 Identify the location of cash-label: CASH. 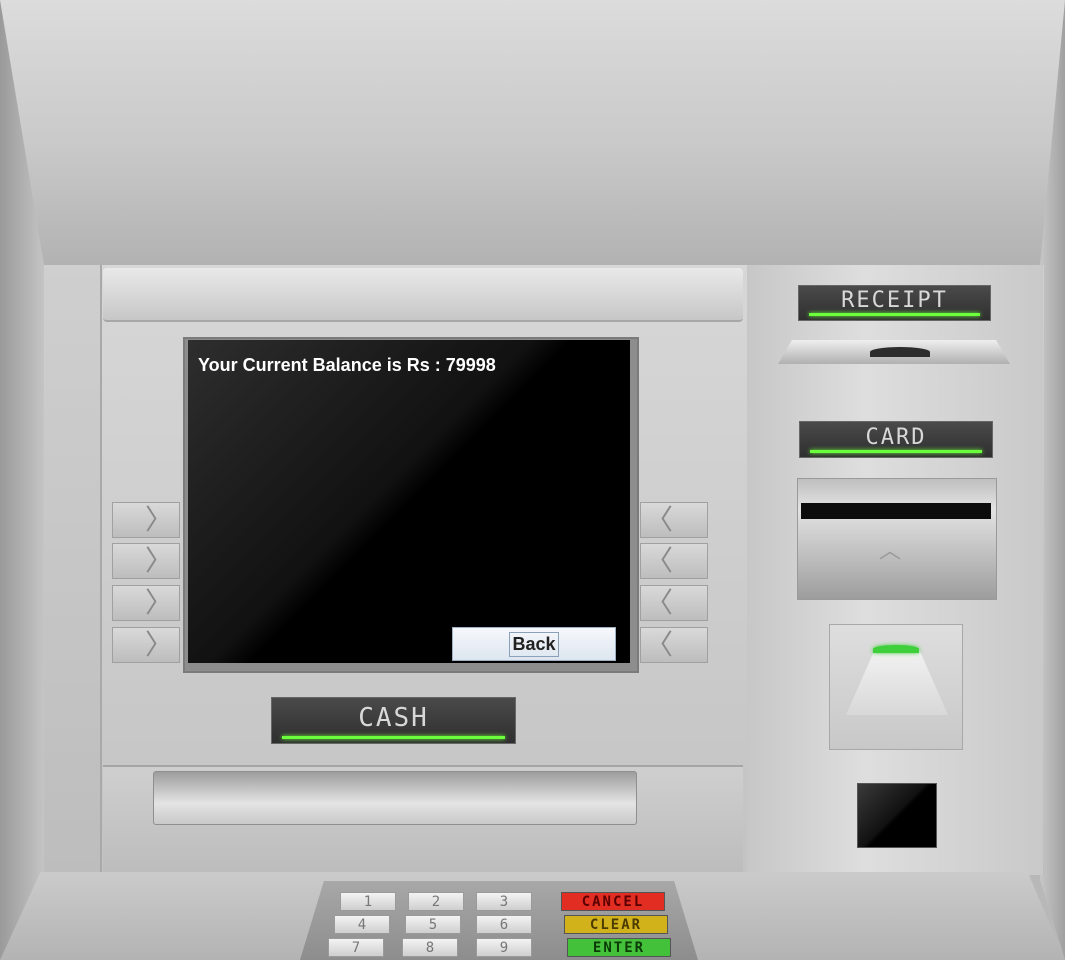
(393, 718).